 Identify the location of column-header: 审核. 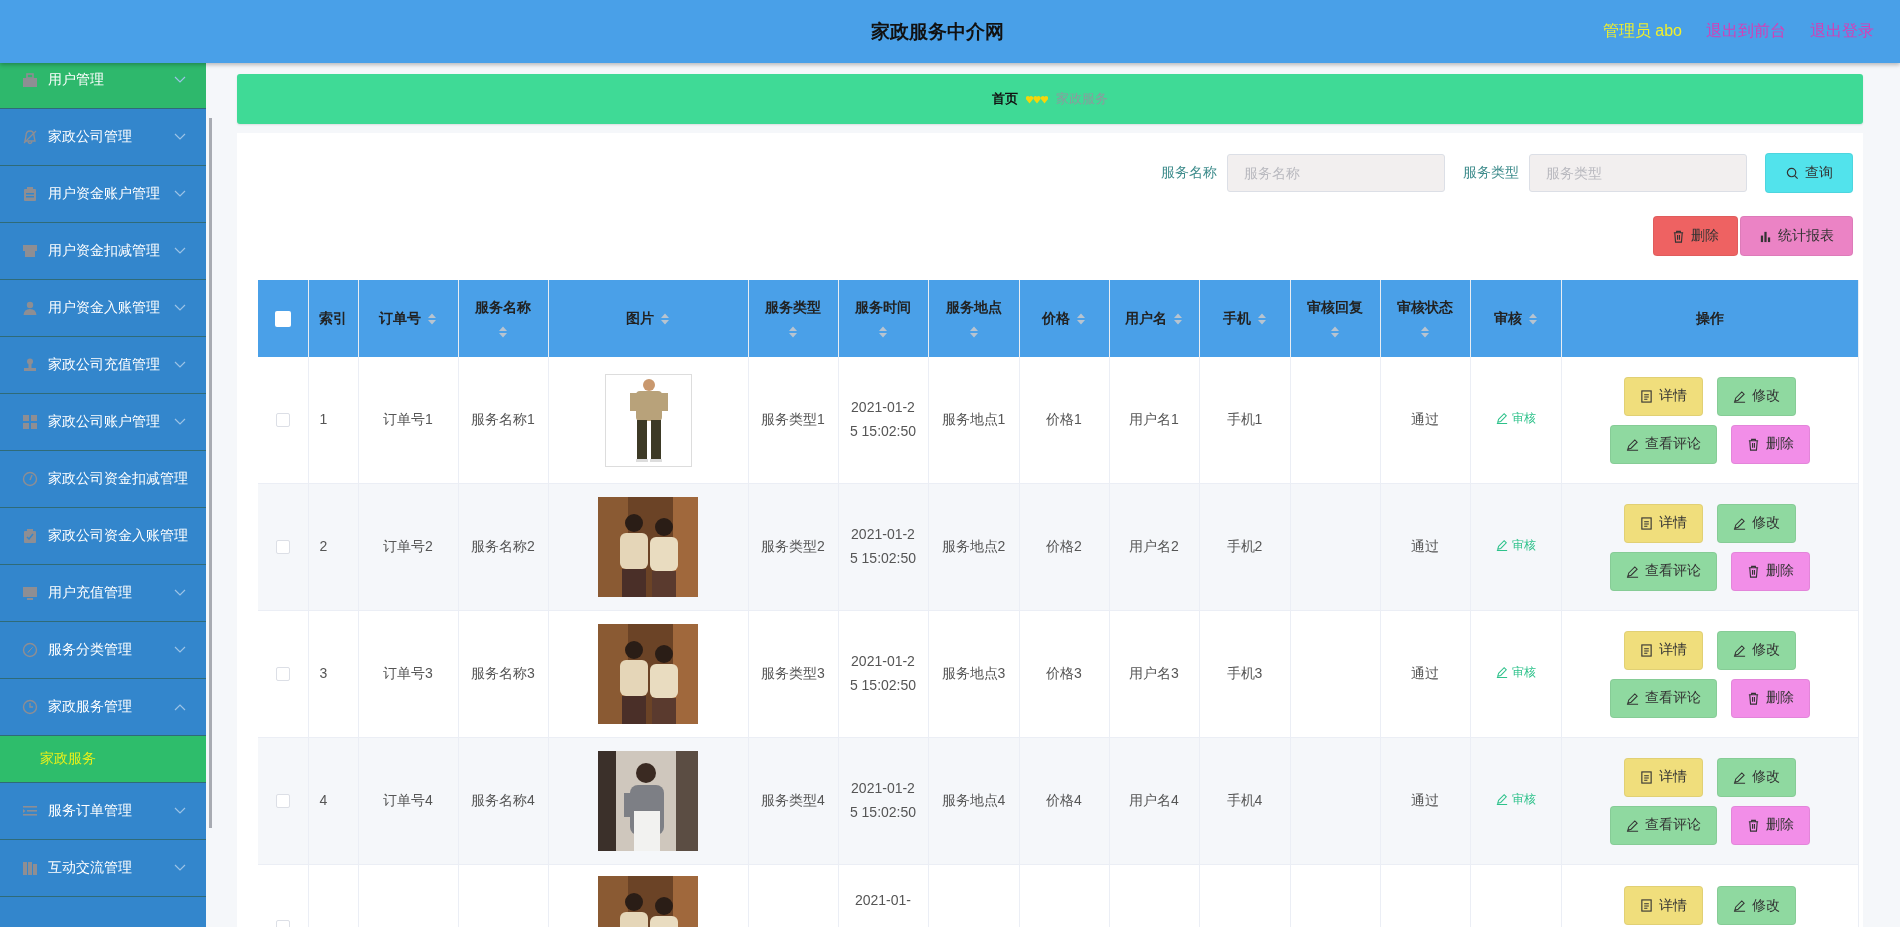
(1507, 318).